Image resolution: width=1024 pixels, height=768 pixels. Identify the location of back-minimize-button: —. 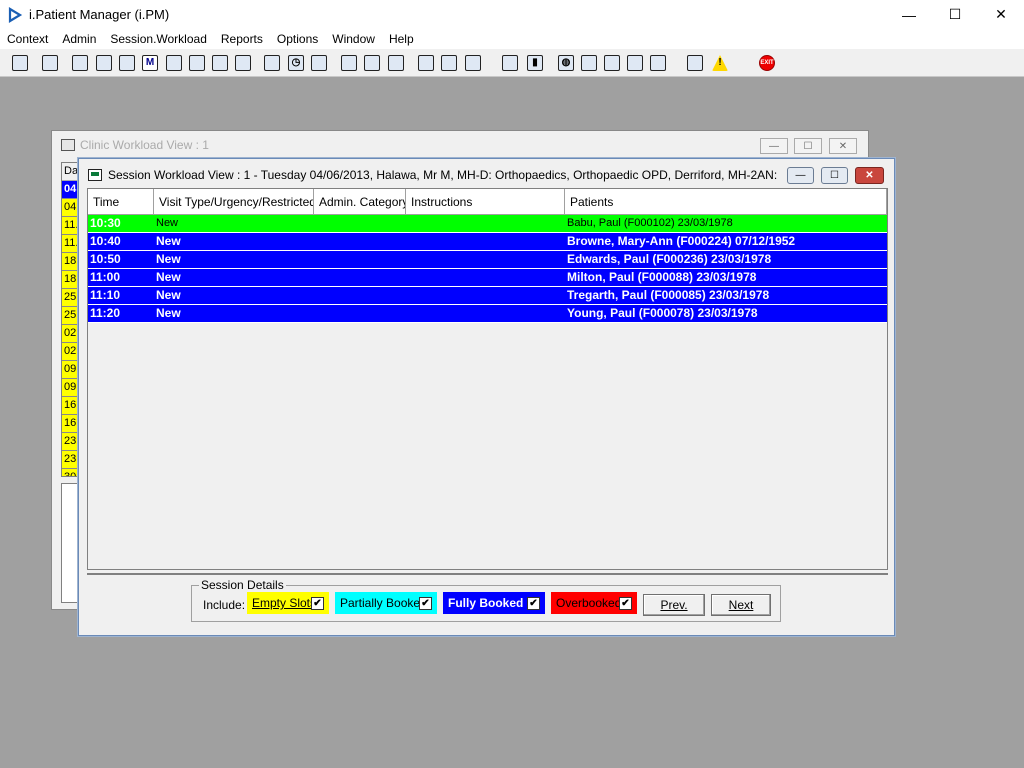
(774, 146).